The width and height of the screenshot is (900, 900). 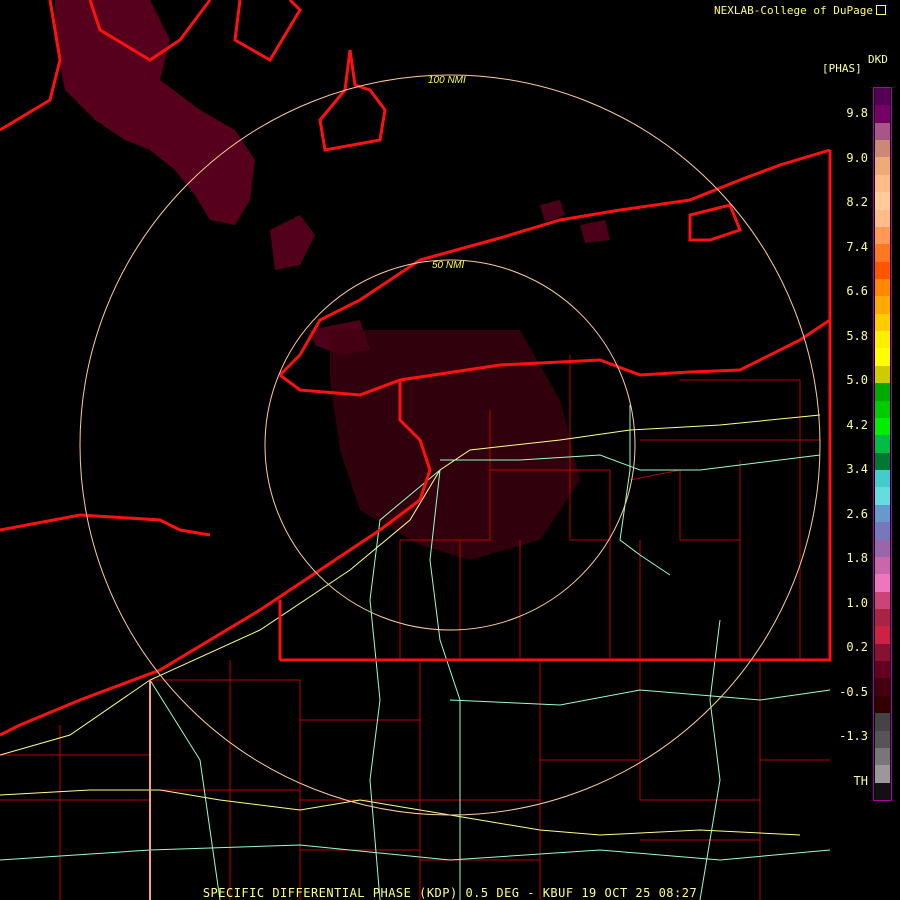 I want to click on range-ring-100-label: 100 NMI, so click(x=447, y=80).